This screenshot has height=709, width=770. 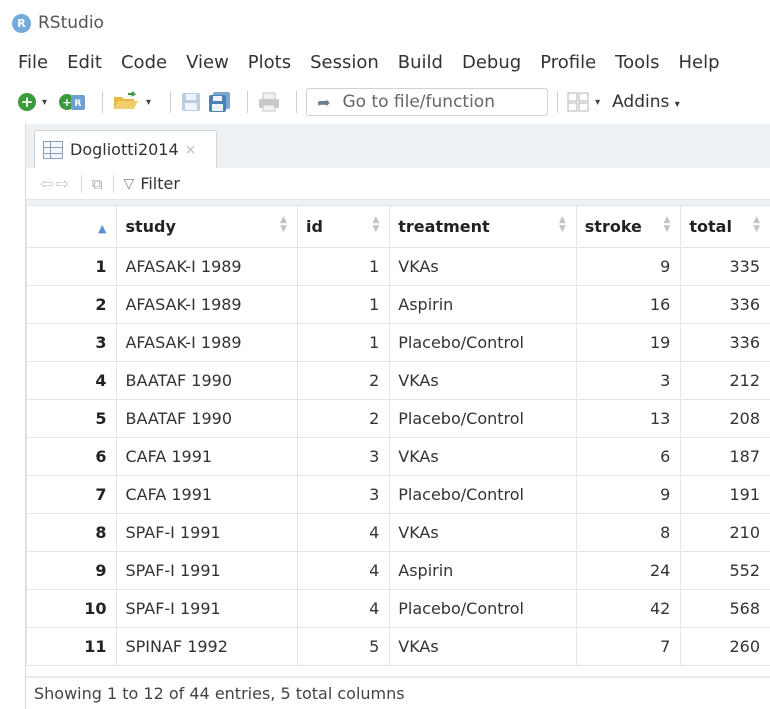 What do you see at coordinates (97, 184) in the screenshot?
I see `popout-window-icon: ⧉` at bounding box center [97, 184].